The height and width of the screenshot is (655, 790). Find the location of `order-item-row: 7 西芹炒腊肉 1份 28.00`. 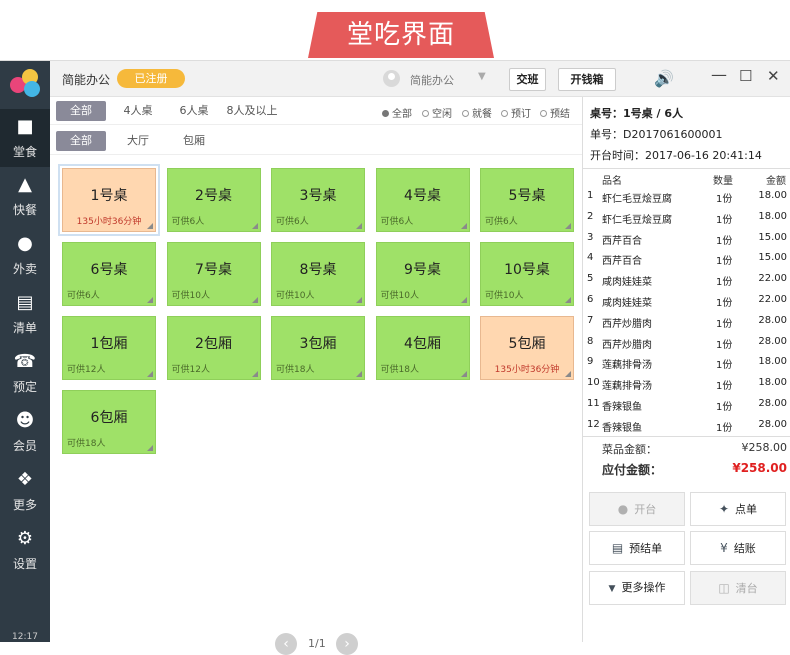

order-item-row: 7 西芹炒腊肉 1份 28.00 is located at coordinates (686, 321).